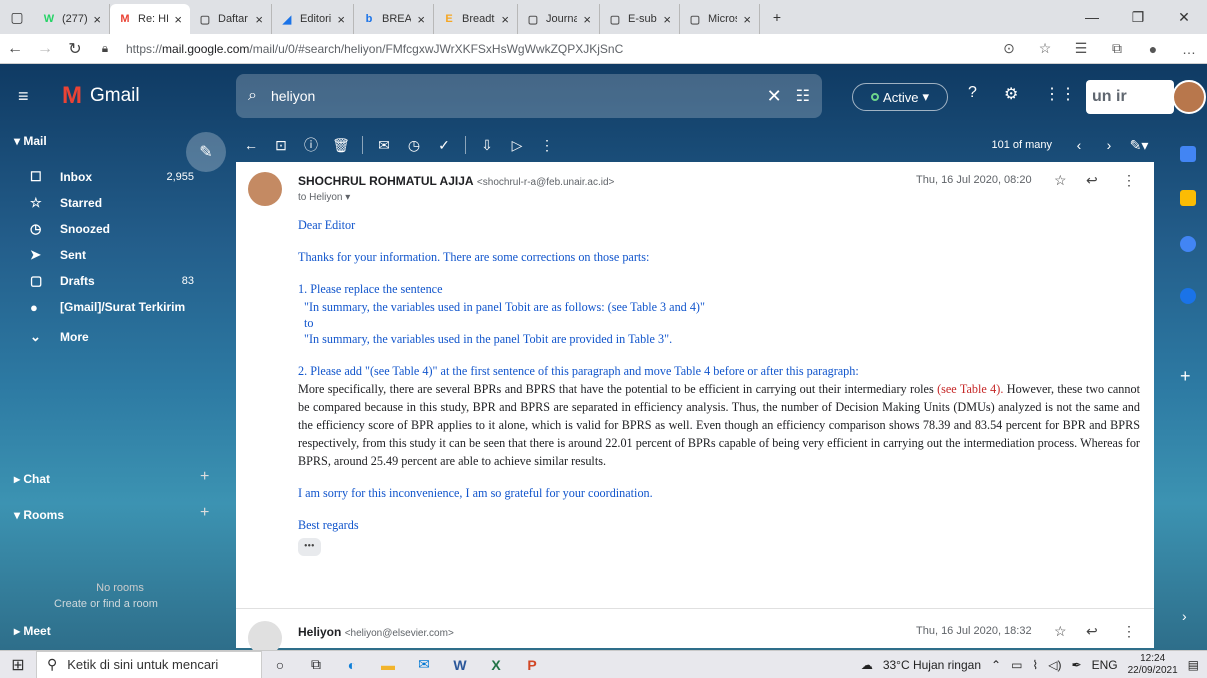 The width and height of the screenshot is (1207, 678). Describe the element at coordinates (1188, 198) in the screenshot. I see `keep-icon` at that location.